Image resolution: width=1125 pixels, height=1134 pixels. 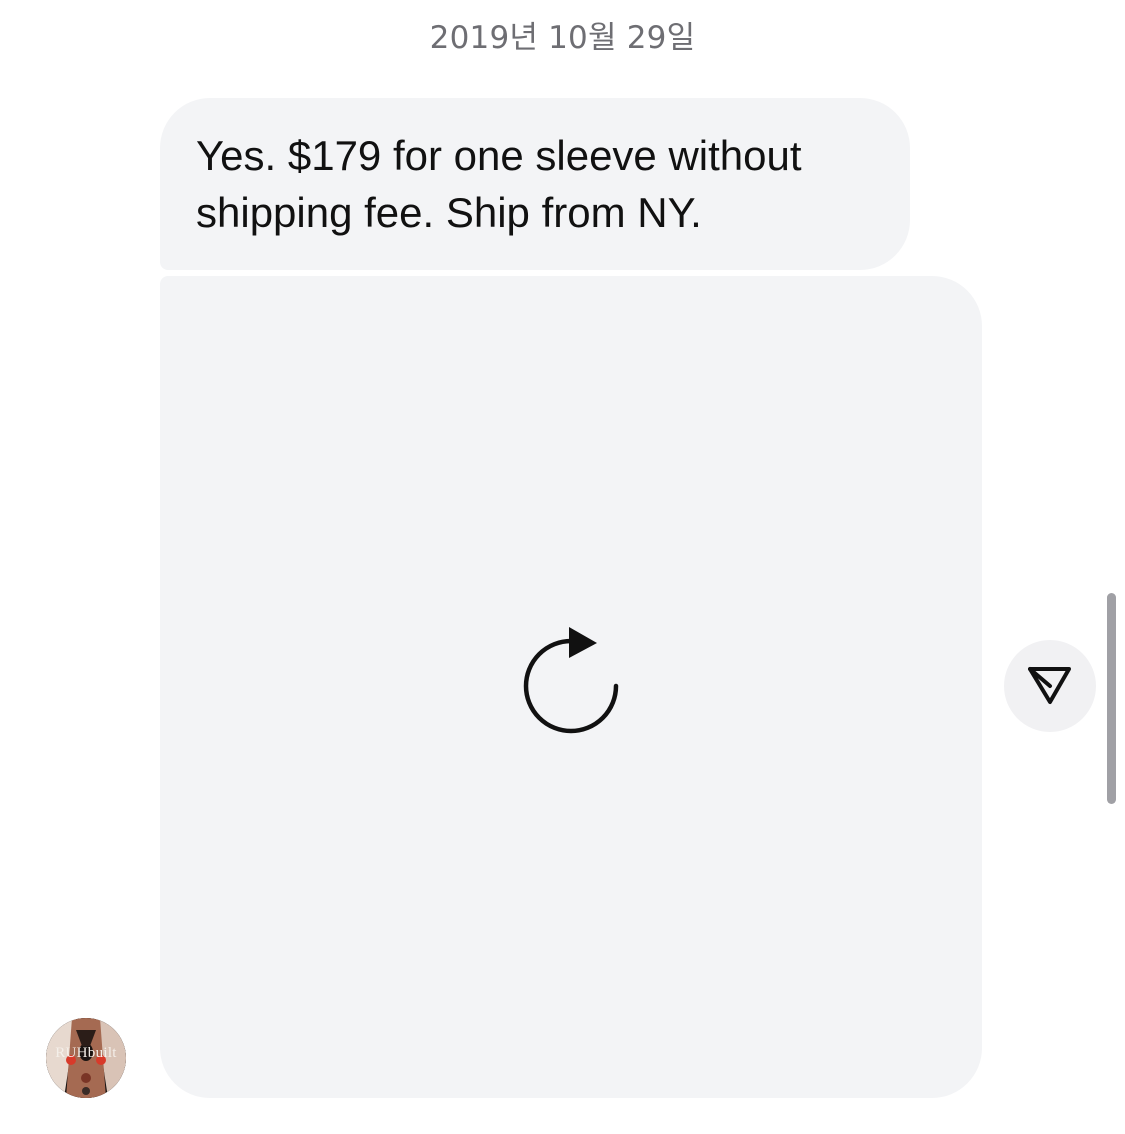 I want to click on avatar-text: RUHbuilt, so click(x=86, y=1053).